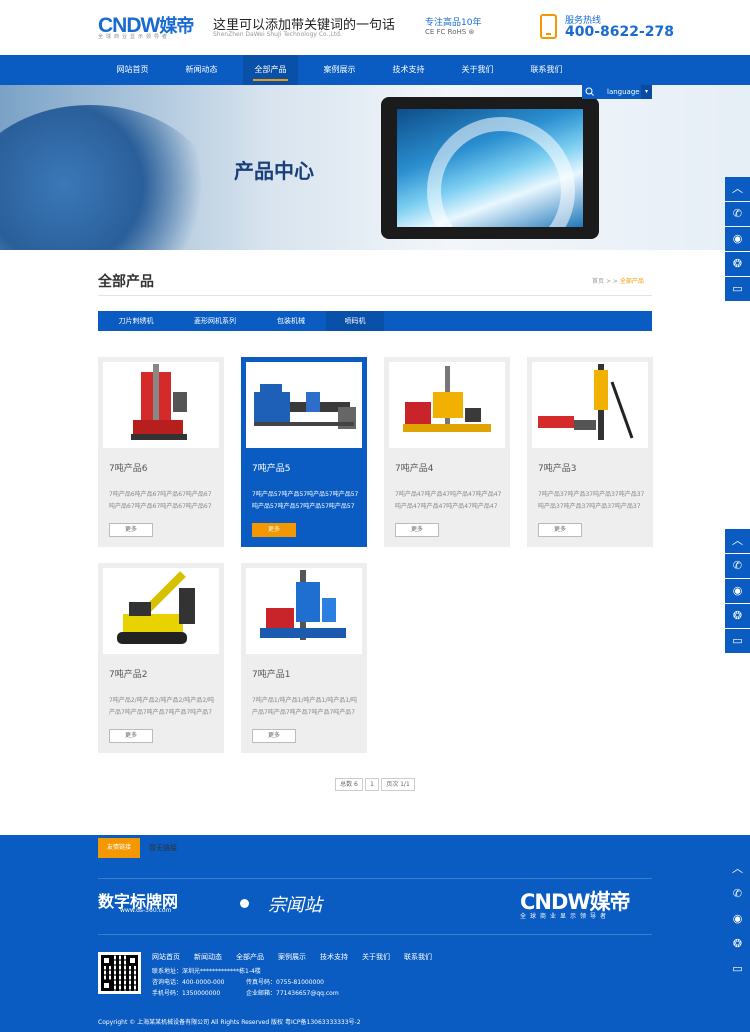 This screenshot has width=750, height=1032. What do you see at coordinates (186, 993) in the screenshot?
I see `footer-mobile: 手机号码：1350000000` at bounding box center [186, 993].